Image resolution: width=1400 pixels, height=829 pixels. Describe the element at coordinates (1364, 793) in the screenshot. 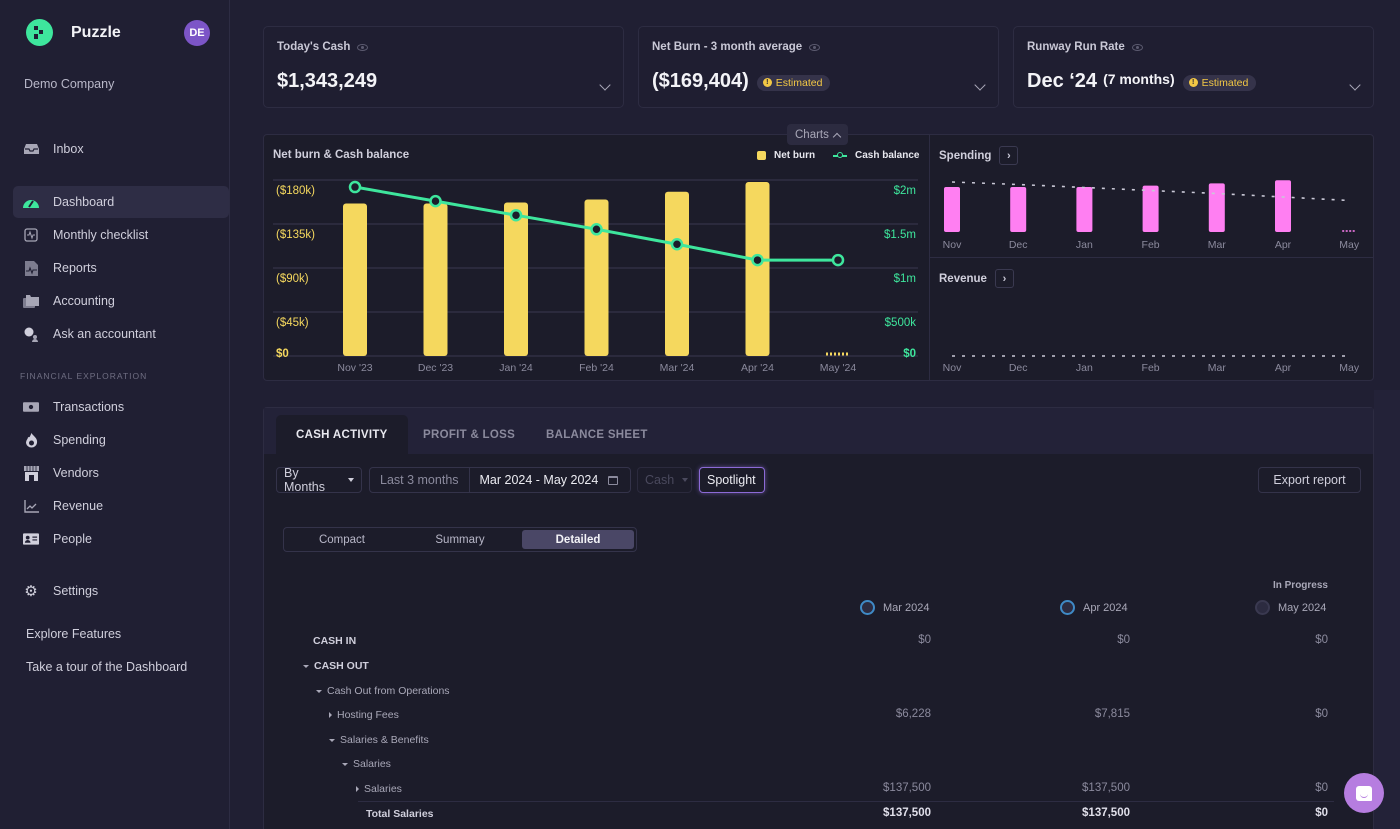

I see `support-chat-button` at that location.